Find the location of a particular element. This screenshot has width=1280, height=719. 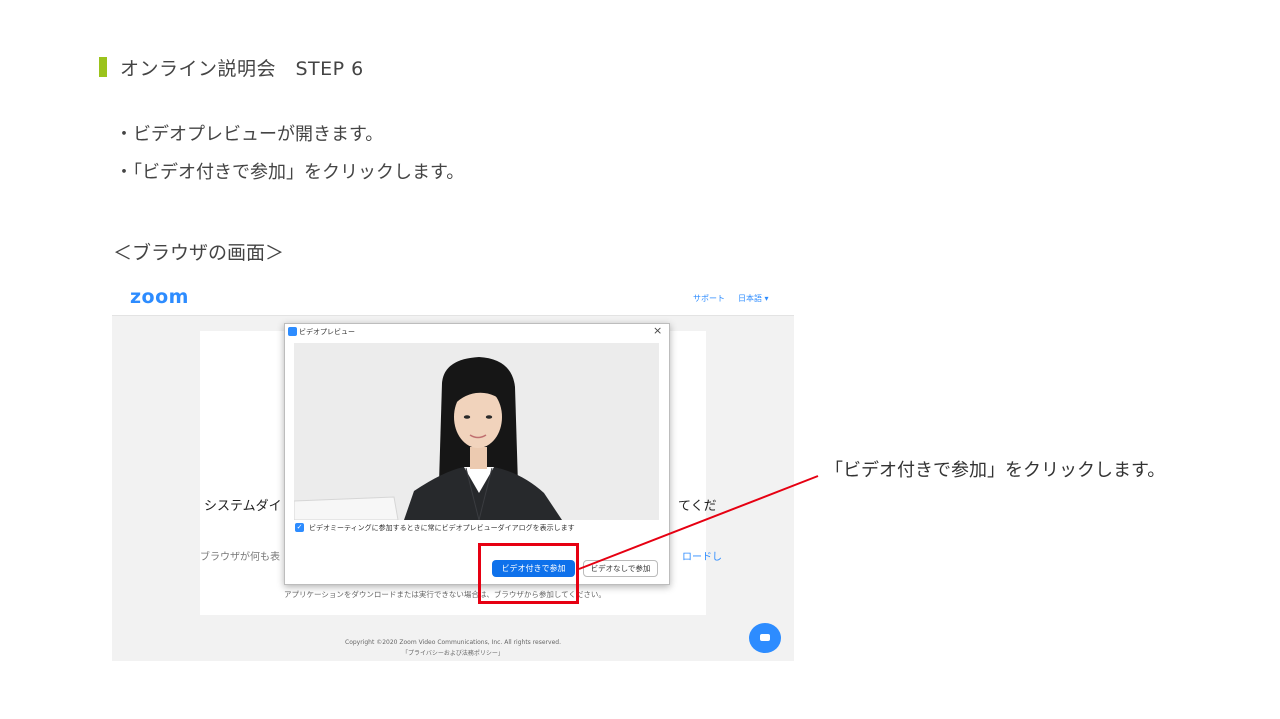

slide-title-wrap: オンライン説明会 STEP 6 is located at coordinates (231, 67).